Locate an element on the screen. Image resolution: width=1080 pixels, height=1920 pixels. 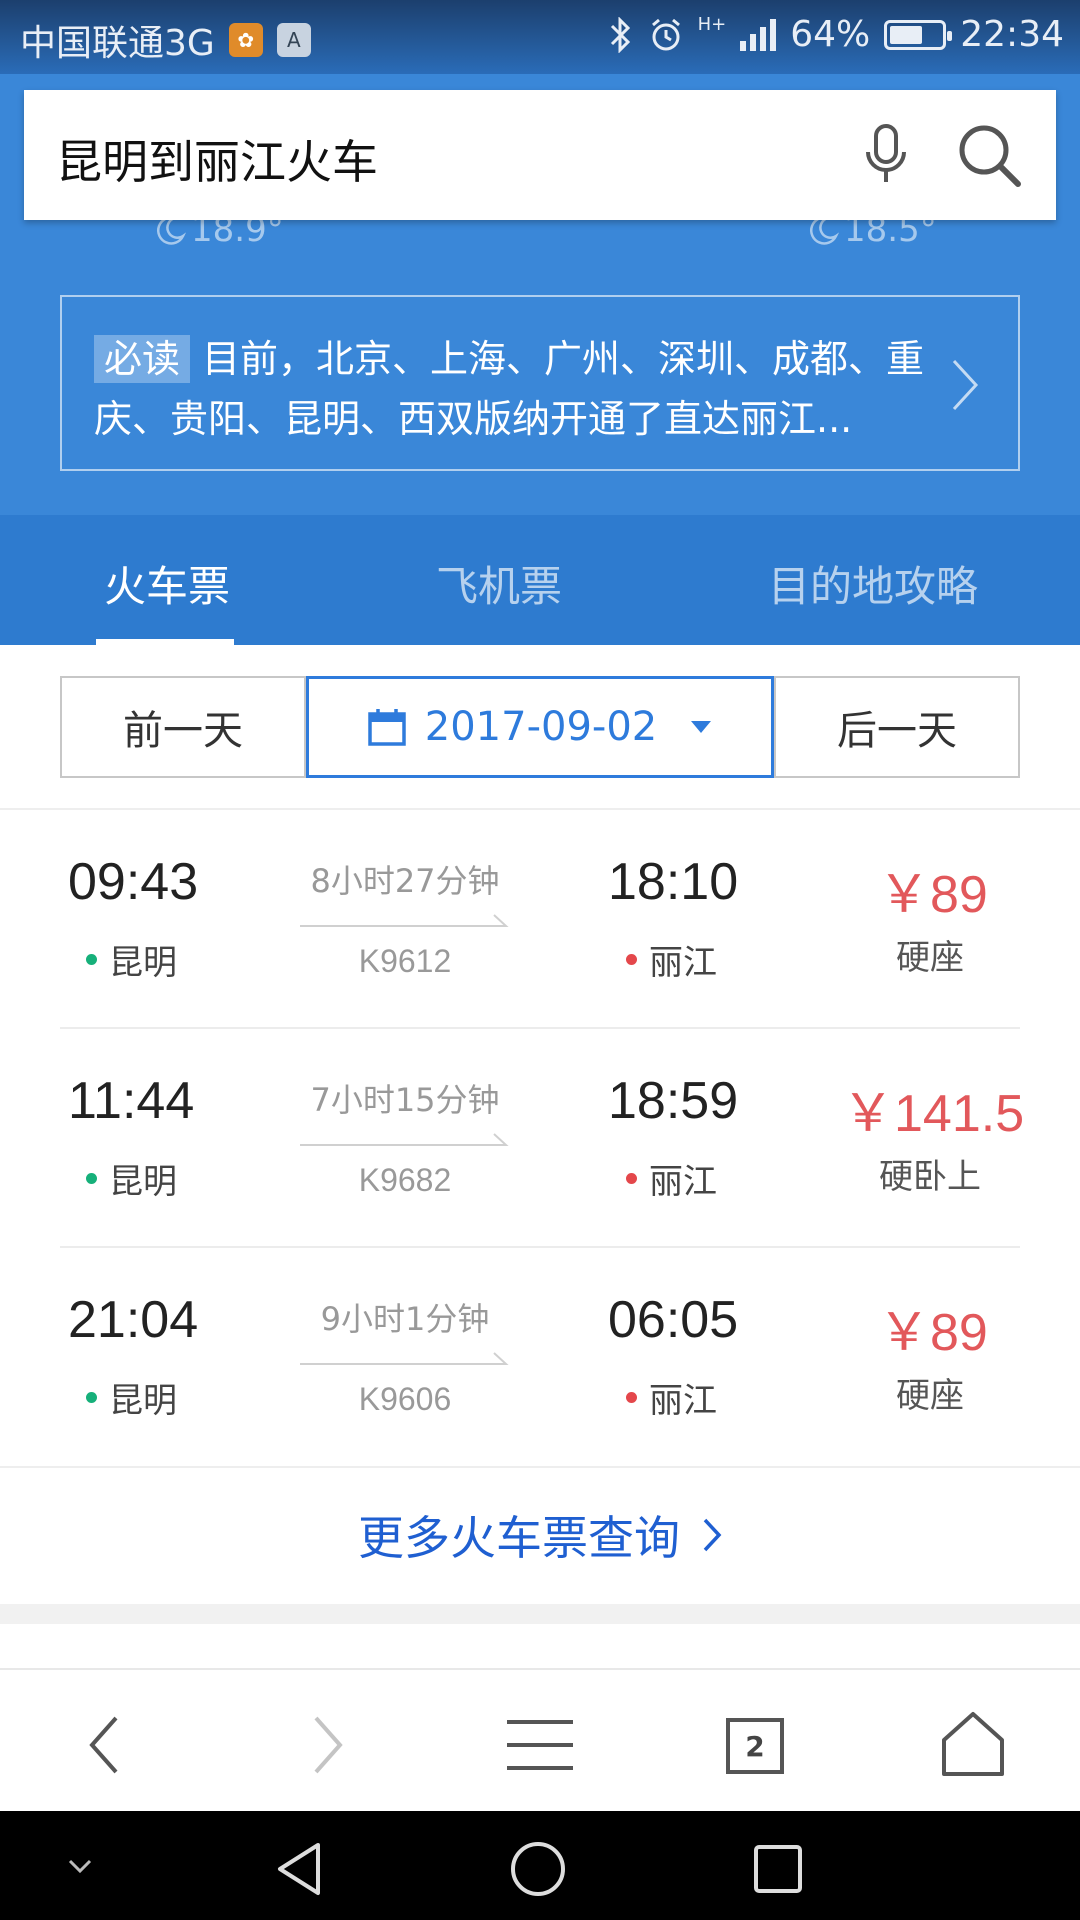
system-nav-bar is located at coordinates (540, 1865).